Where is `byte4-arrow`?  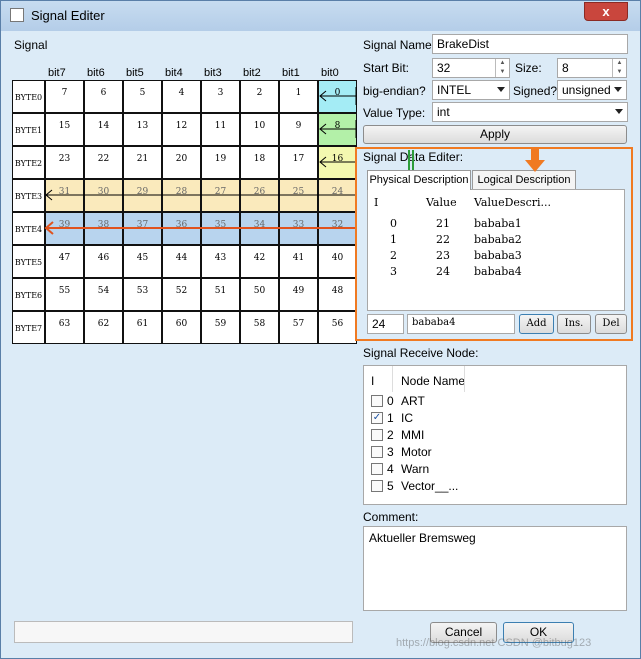
byte4-arrow is located at coordinates (200, 228).